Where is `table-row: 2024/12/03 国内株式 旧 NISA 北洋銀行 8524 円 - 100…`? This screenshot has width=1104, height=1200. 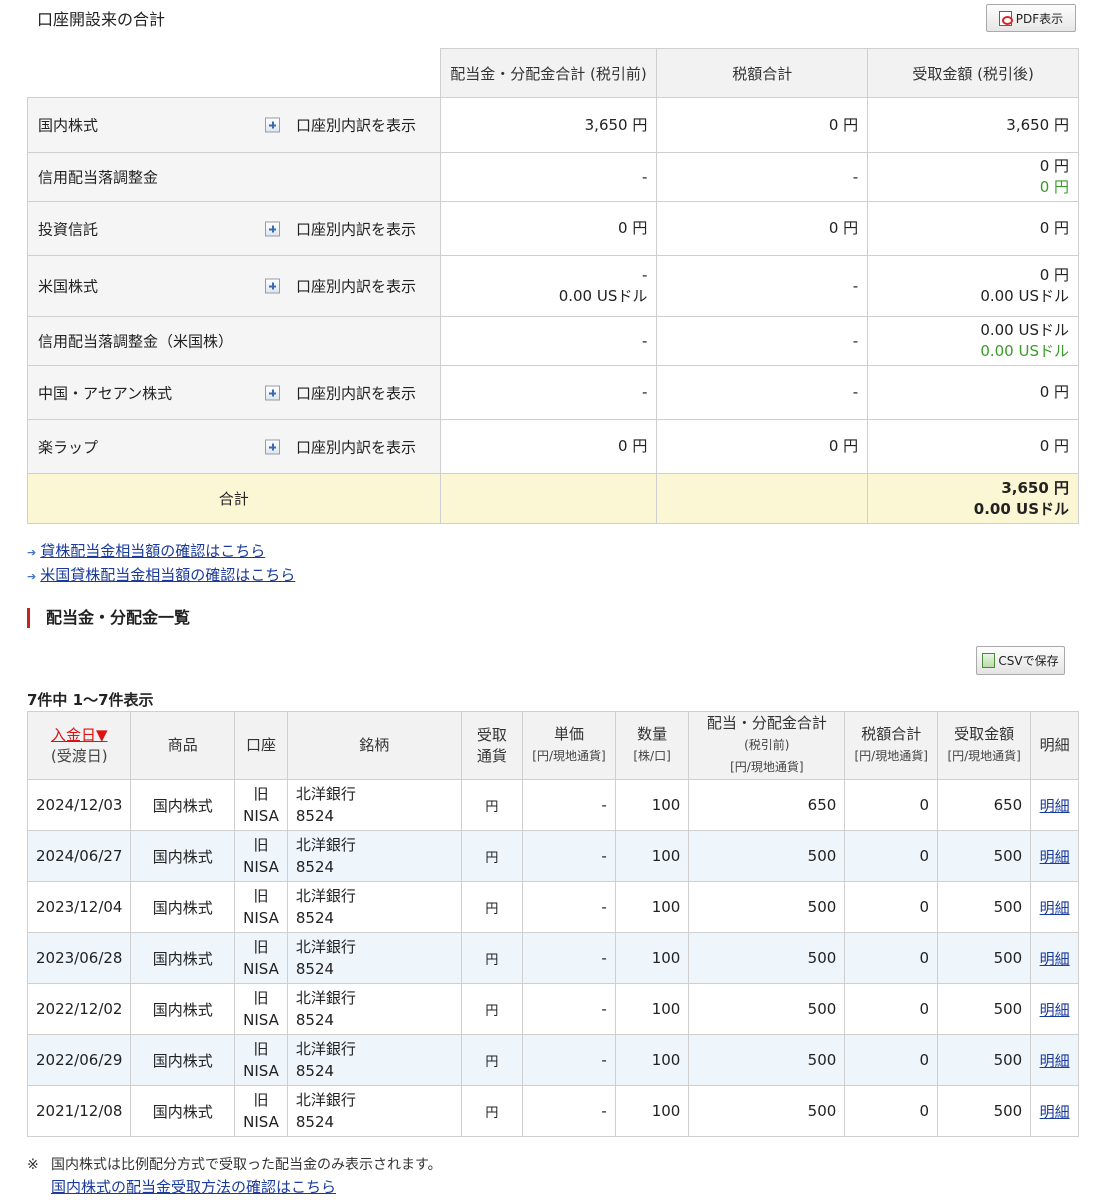
table-row: 2024/12/03 国内株式 旧 NISA 北洋銀行 8524 円 - 100… is located at coordinates (552, 805).